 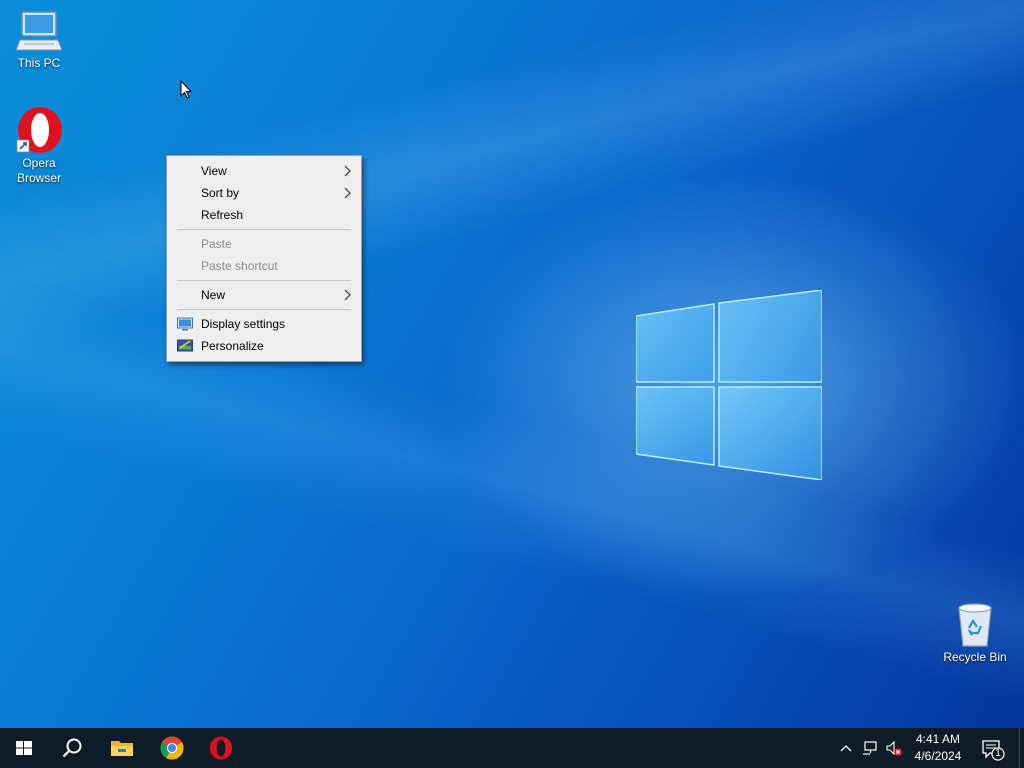 I want to click on menu-item-display-settings: Display settings, so click(x=264, y=324).